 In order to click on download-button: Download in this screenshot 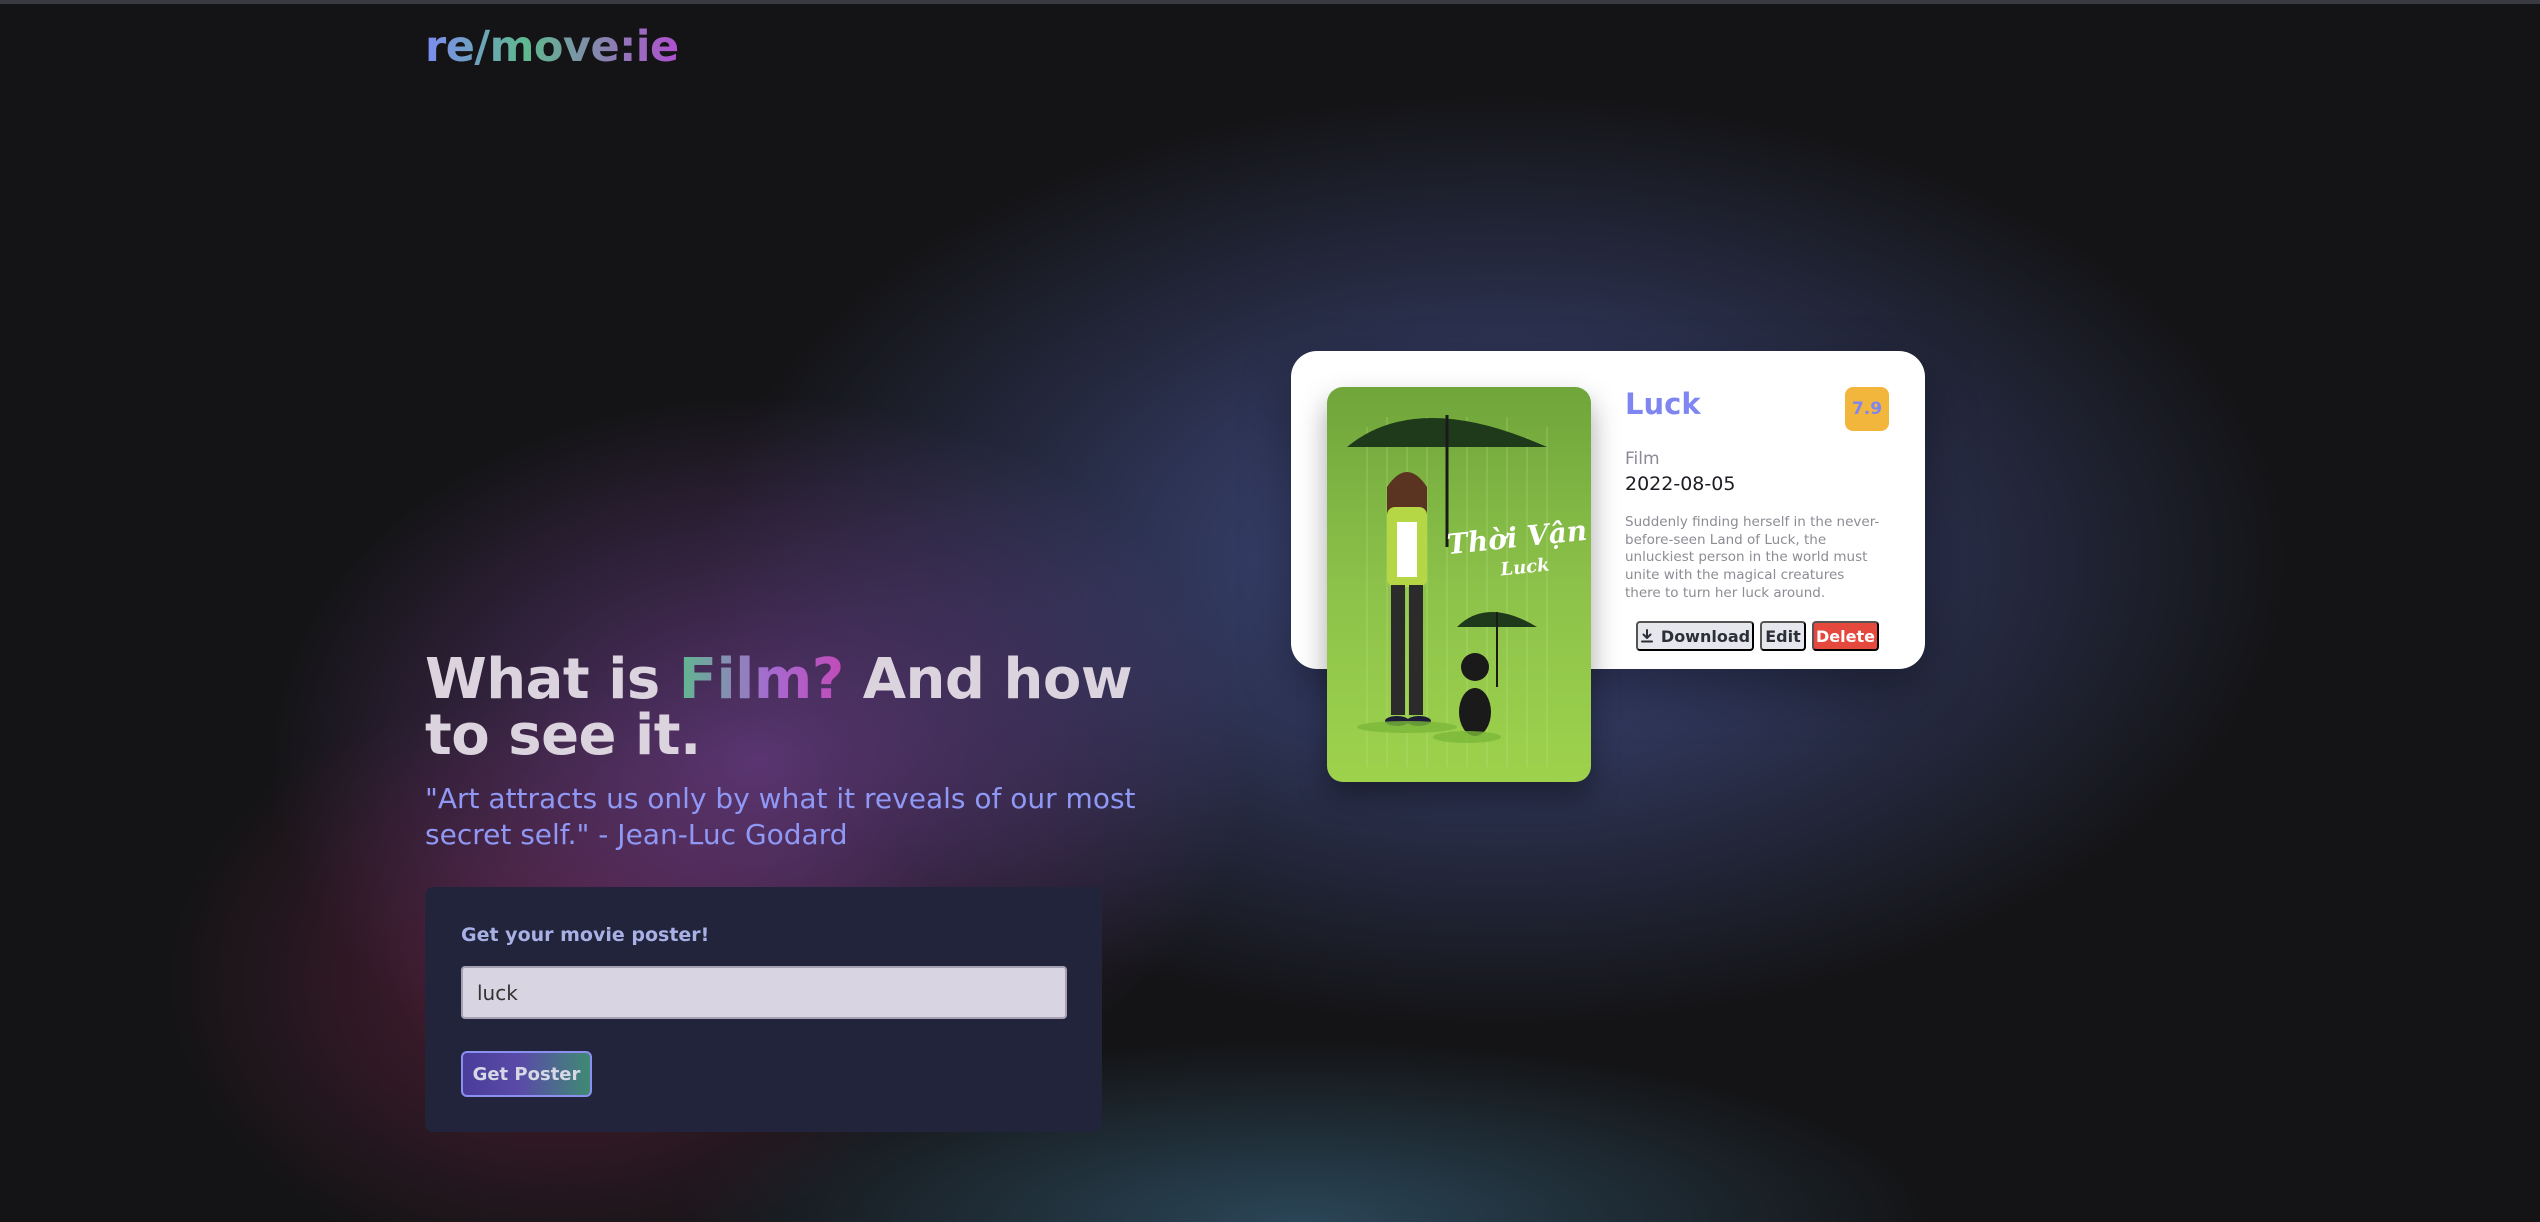, I will do `click(1695, 636)`.